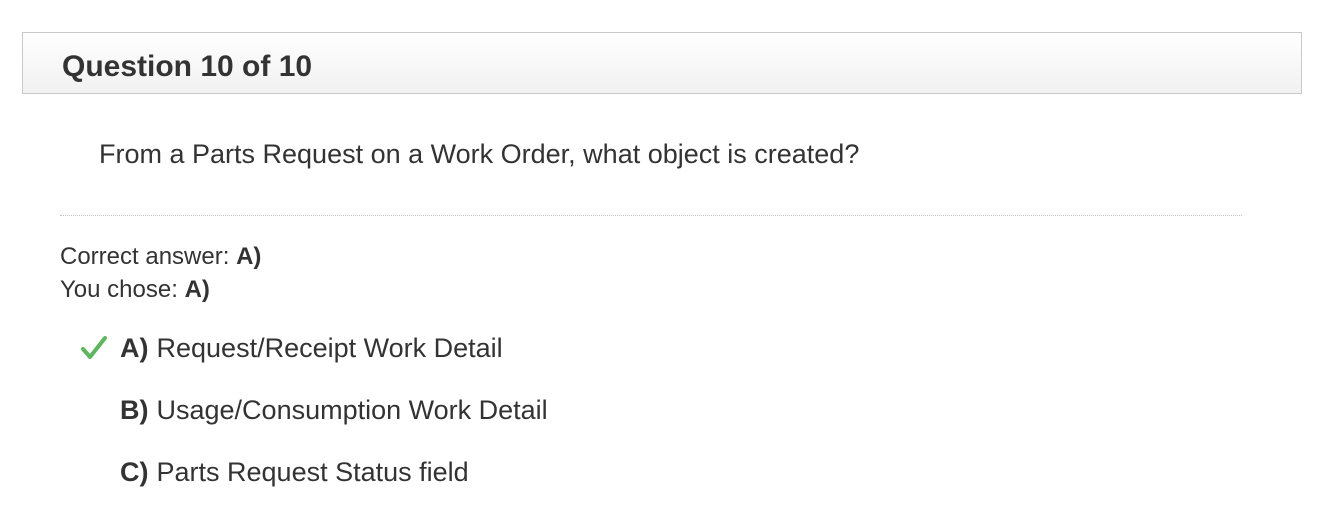 The image size is (1330, 520). I want to click on answer-option-b: B) Usage/Consumption Work Detail, so click(480, 410).